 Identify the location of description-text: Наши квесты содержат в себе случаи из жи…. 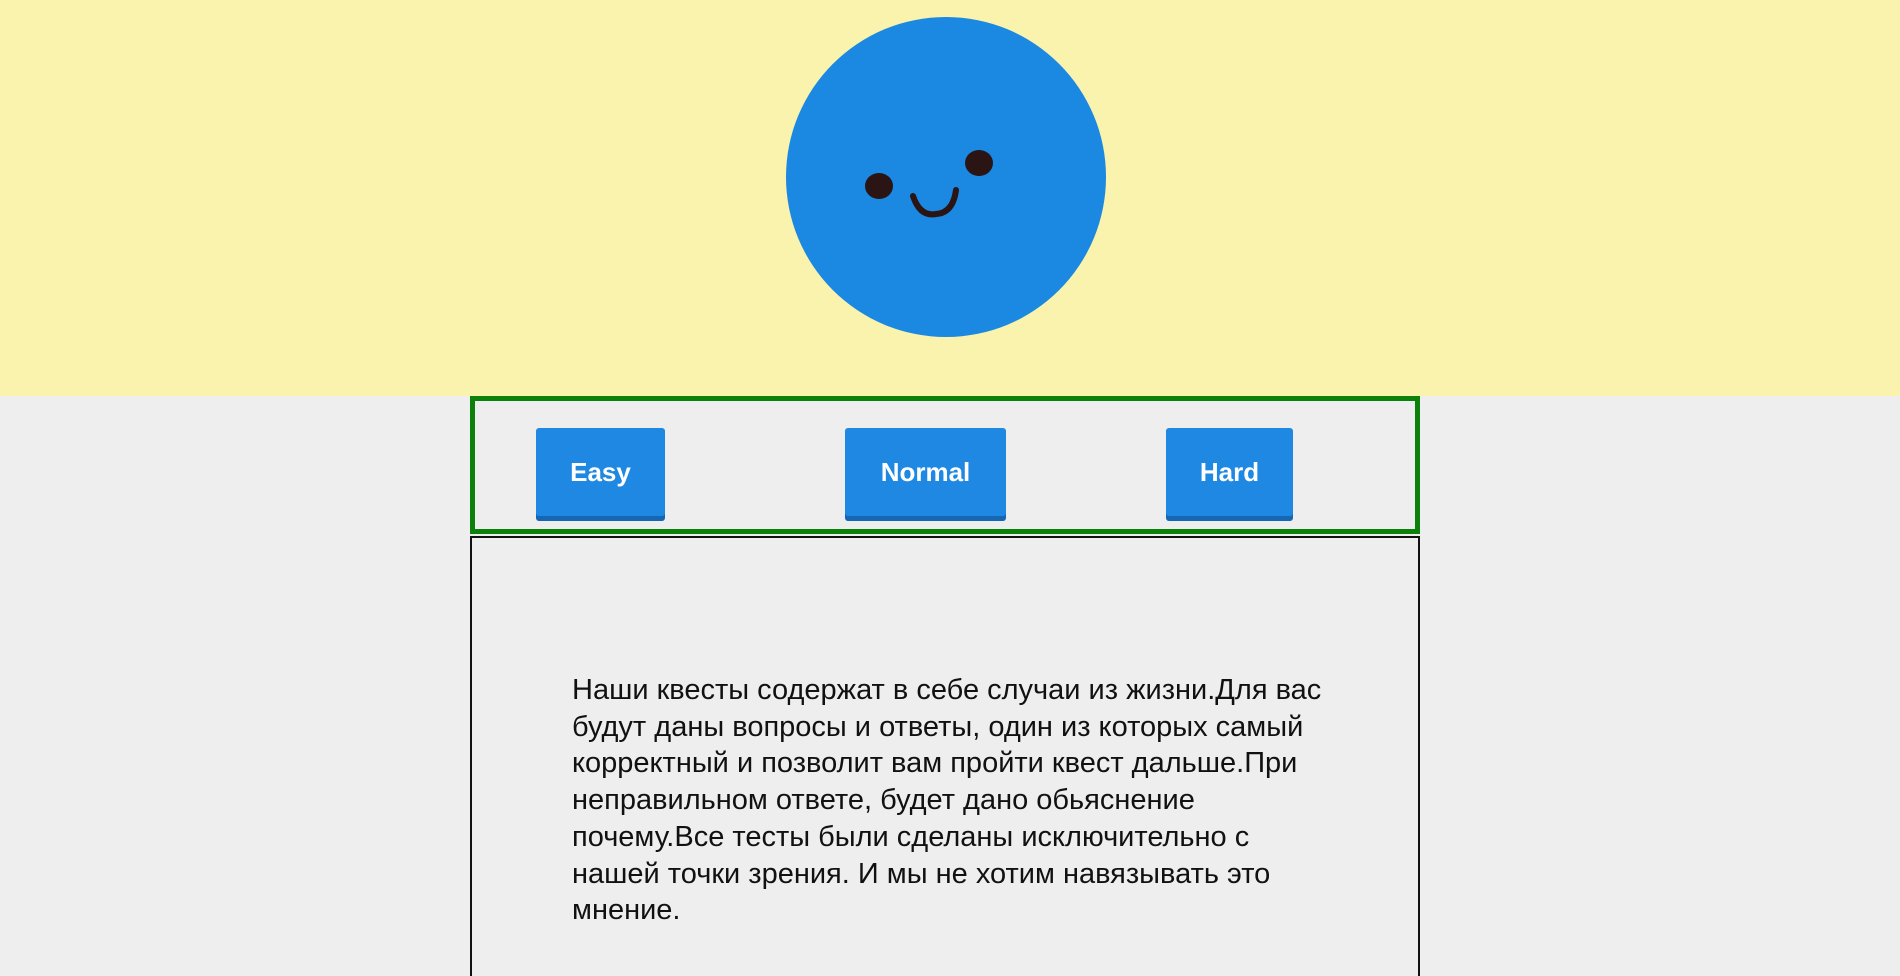
(947, 800).